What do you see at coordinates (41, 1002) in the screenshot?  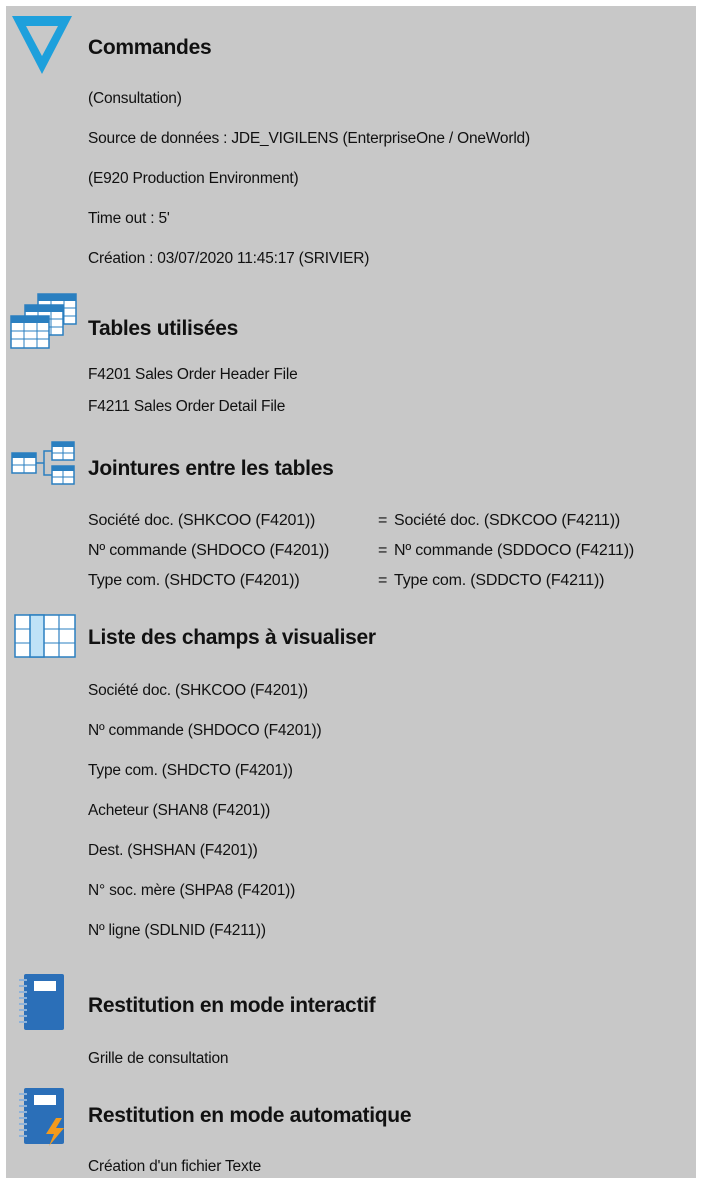 I see `notebook-icon` at bounding box center [41, 1002].